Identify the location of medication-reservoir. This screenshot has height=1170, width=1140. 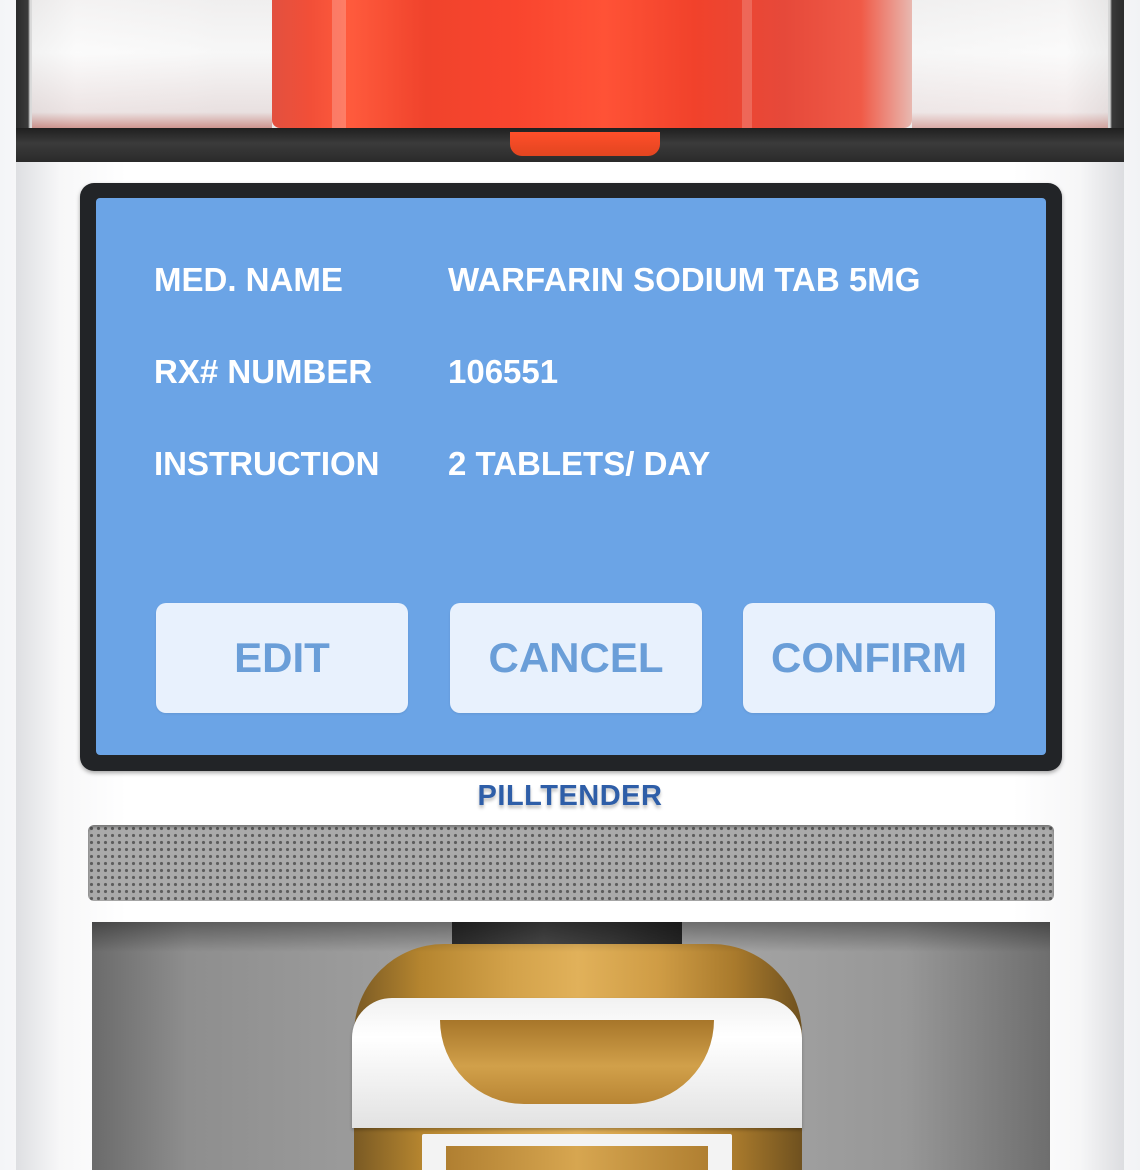
(570, 81).